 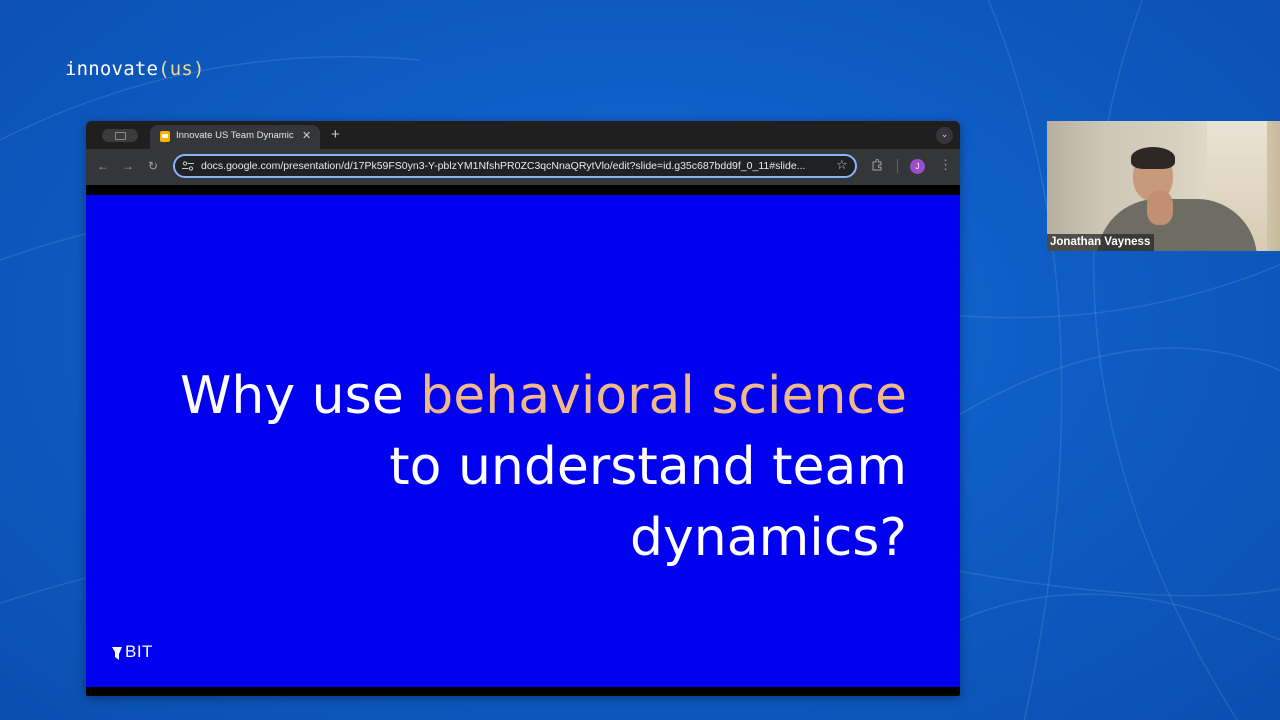 What do you see at coordinates (1160, 208) in the screenshot?
I see `participant-hand` at bounding box center [1160, 208].